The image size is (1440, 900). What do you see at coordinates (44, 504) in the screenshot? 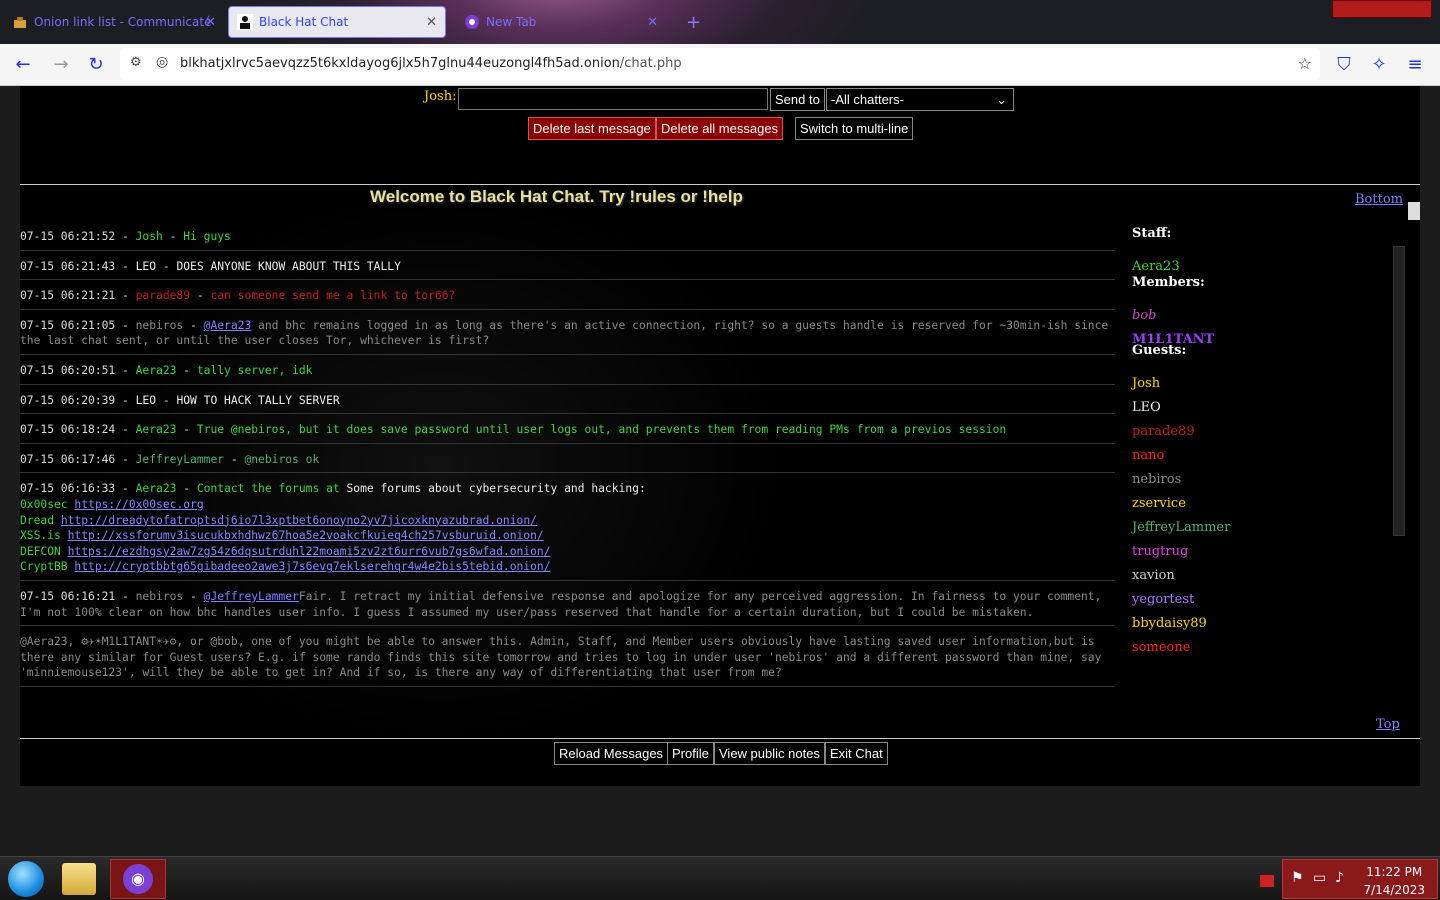
I see `forum-name: 0x00sec` at bounding box center [44, 504].